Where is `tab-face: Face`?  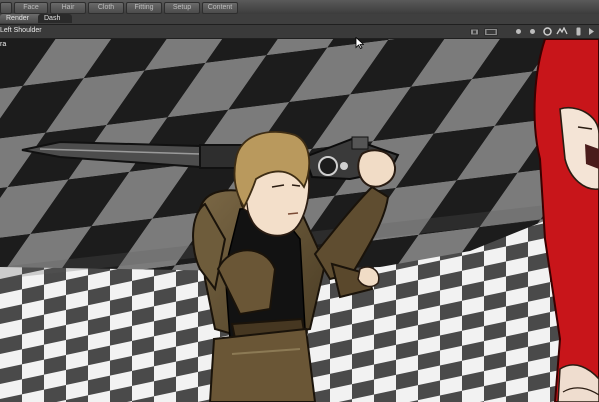
tab-face: Face is located at coordinates (31, 8).